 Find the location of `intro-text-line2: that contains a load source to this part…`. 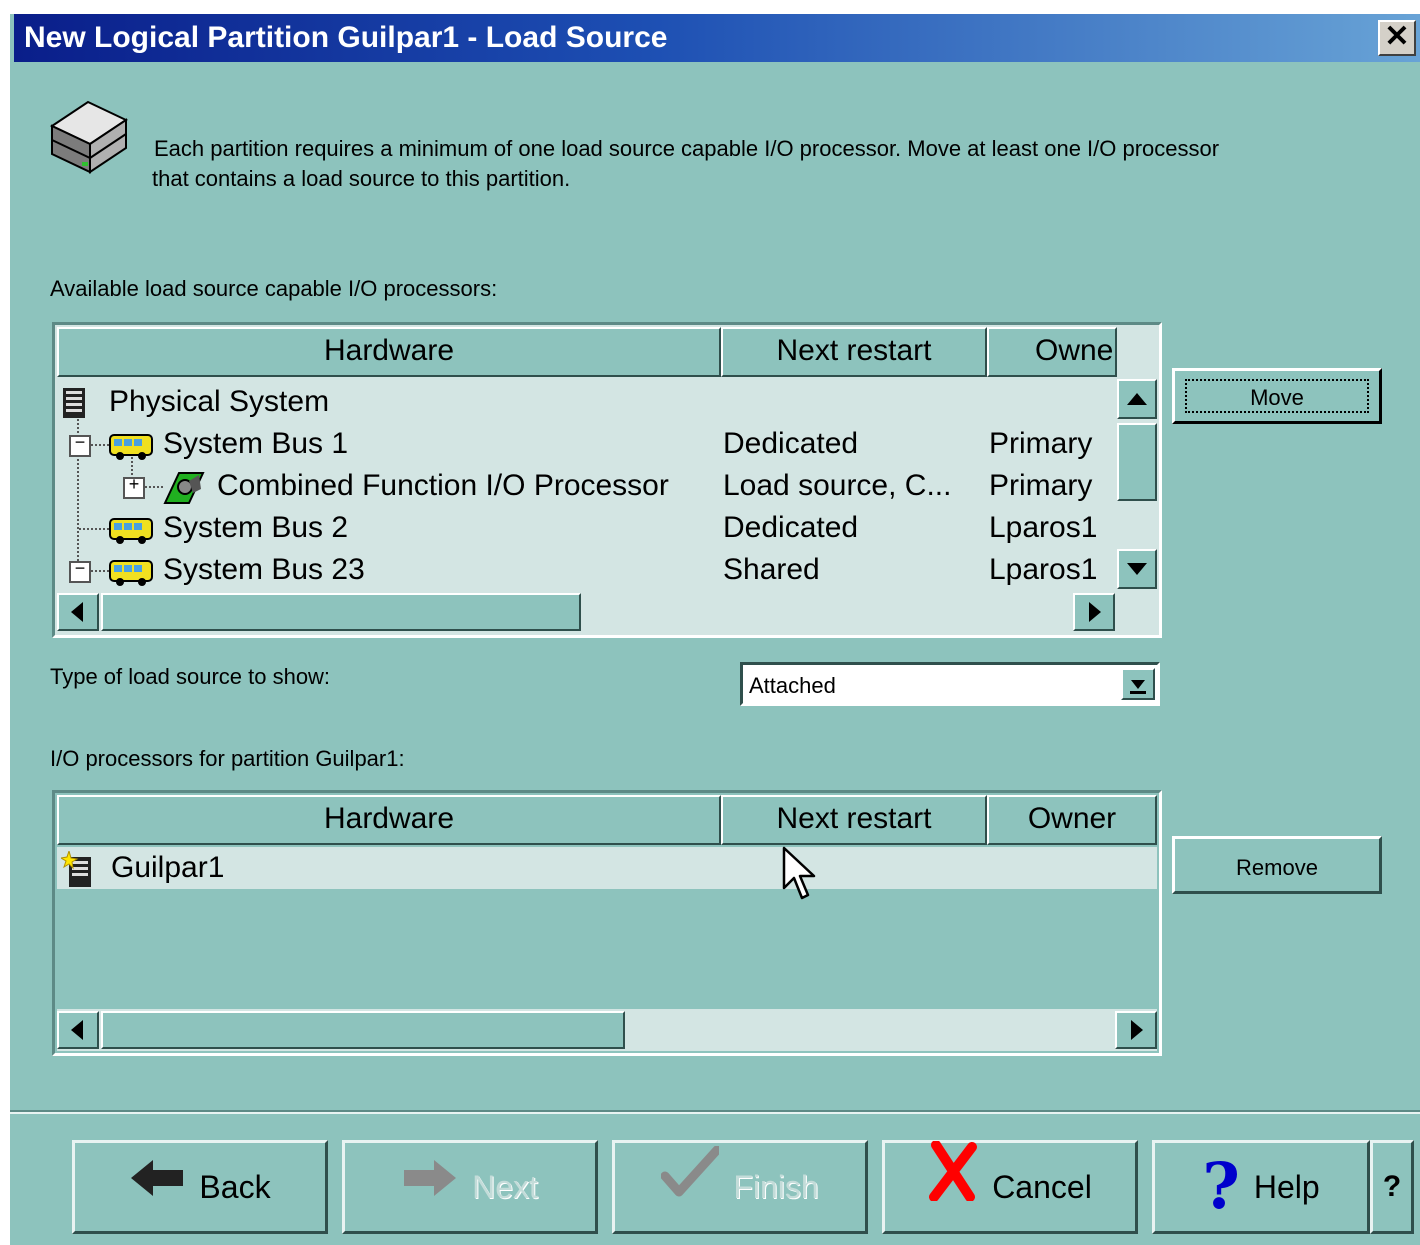

intro-text-line2: that contains a load source to this part… is located at coordinates (361, 178).